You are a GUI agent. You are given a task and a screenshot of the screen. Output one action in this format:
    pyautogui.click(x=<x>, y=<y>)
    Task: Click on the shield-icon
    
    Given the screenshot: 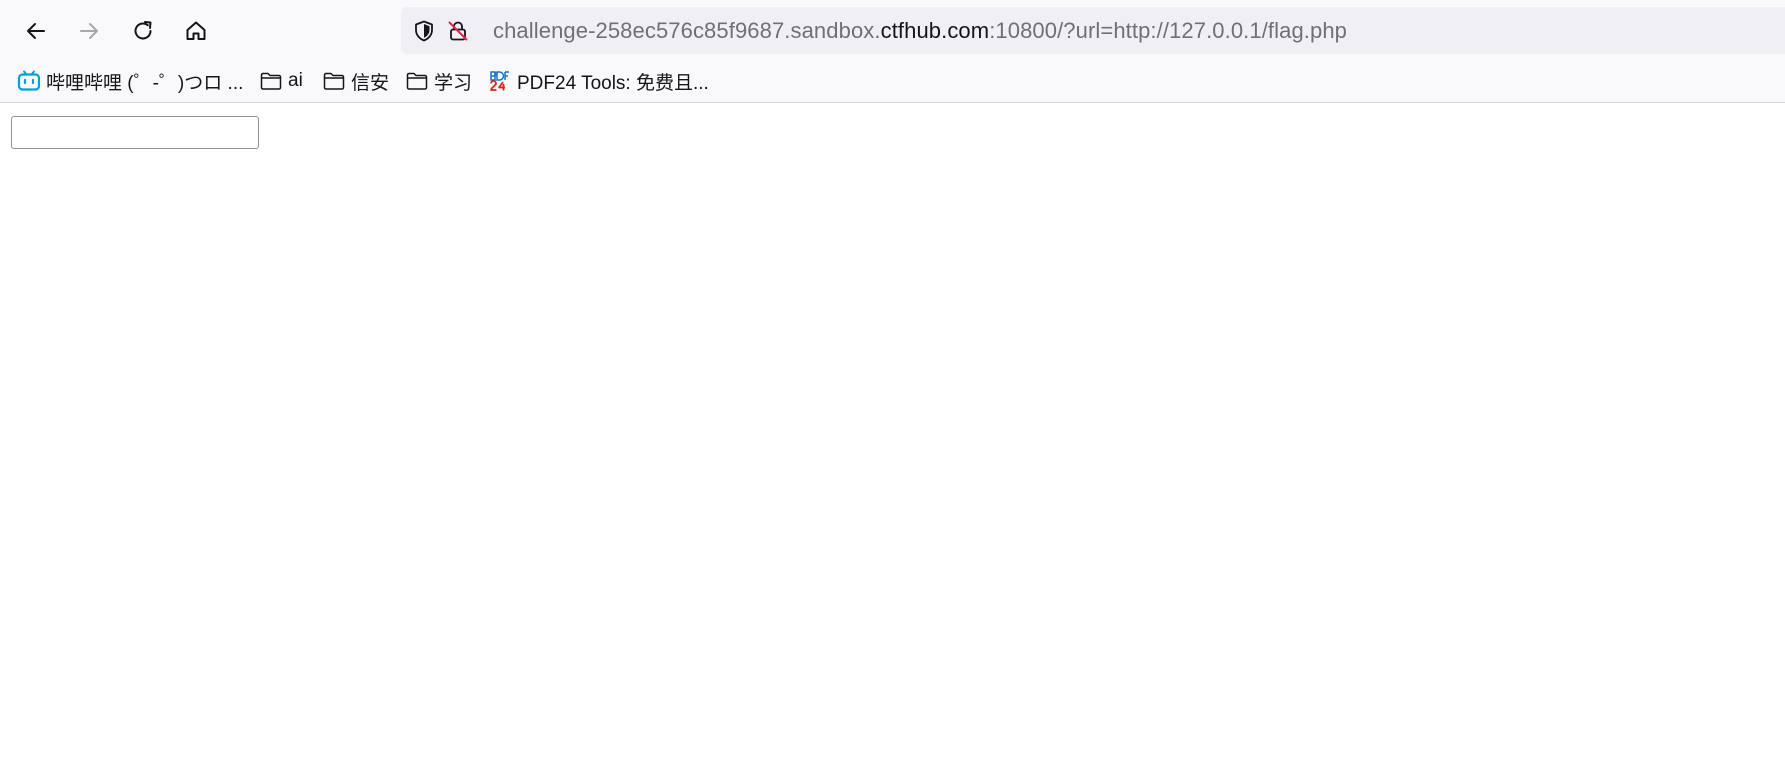 What is the action you would take?
    pyautogui.click(x=424, y=31)
    